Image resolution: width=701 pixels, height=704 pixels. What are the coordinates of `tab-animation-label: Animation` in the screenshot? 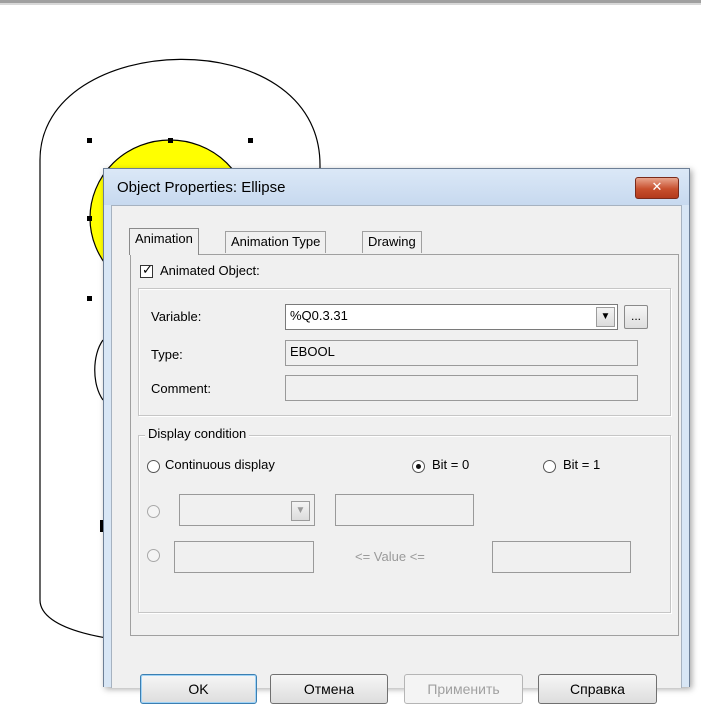 It's located at (164, 238).